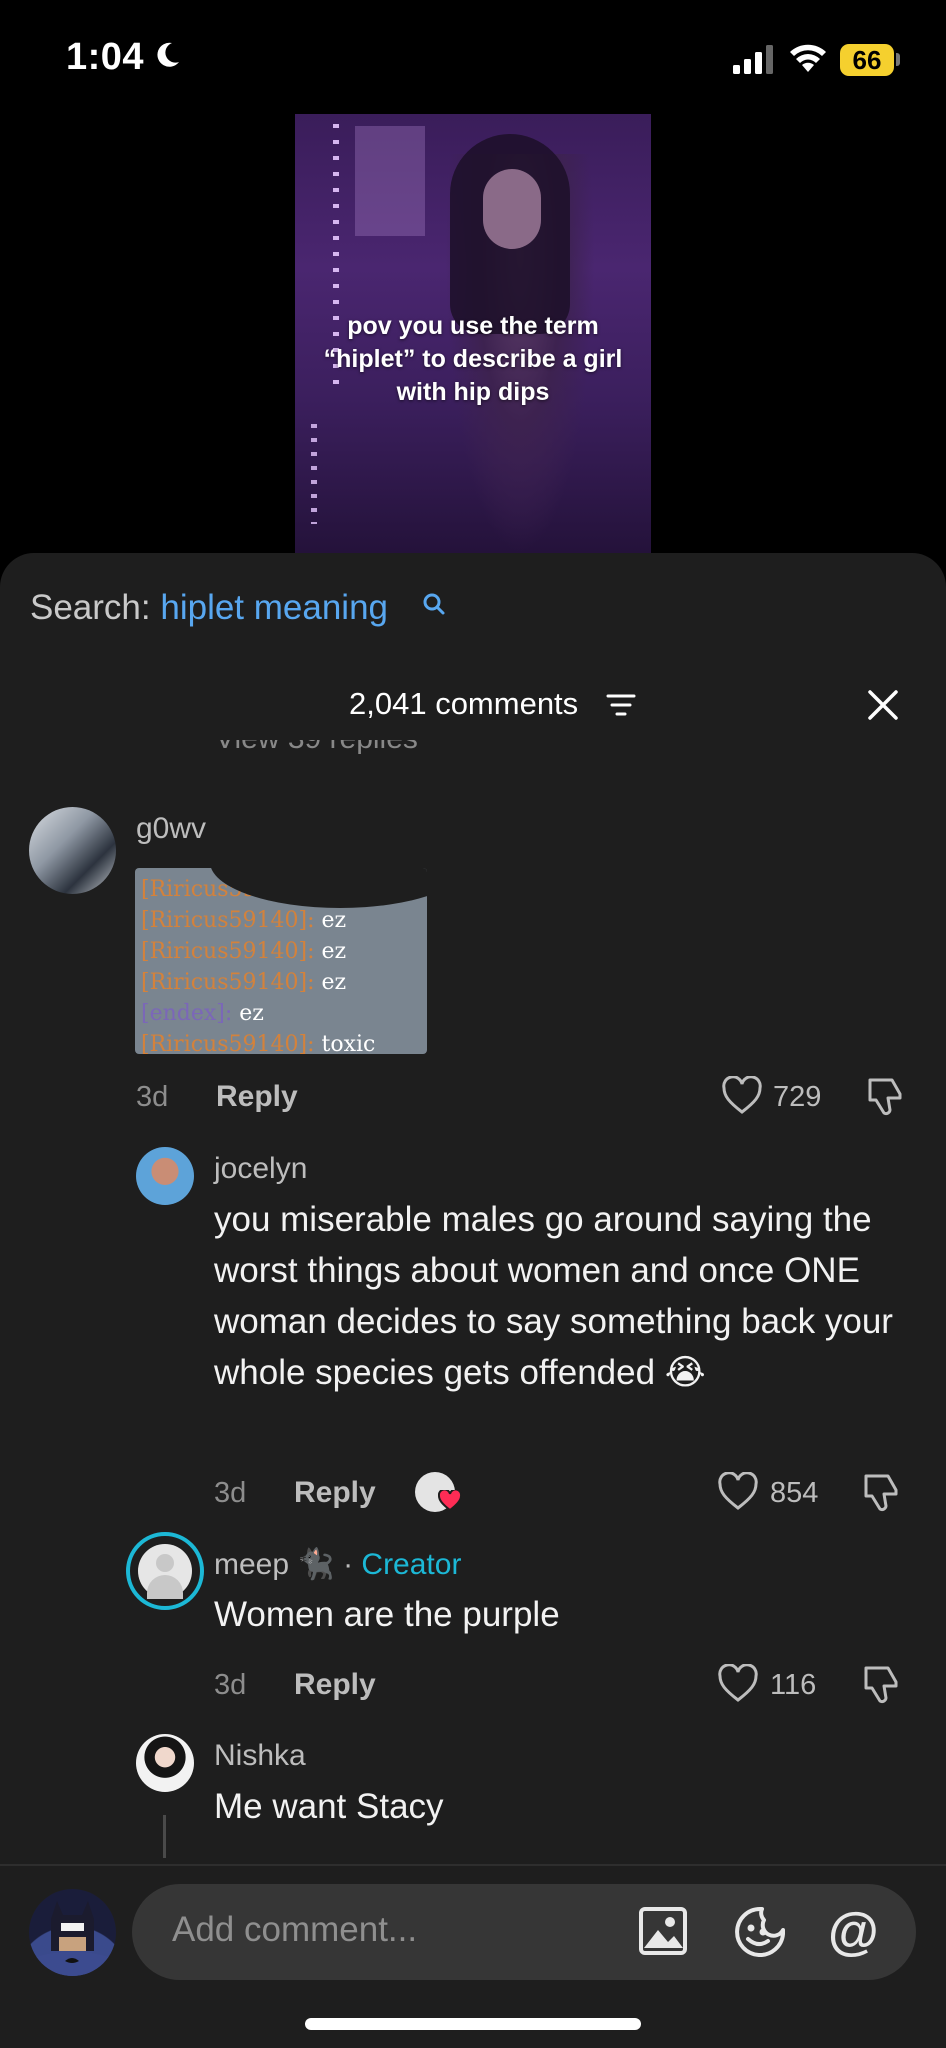  I want to click on avatar-g0wv, so click(72, 850).